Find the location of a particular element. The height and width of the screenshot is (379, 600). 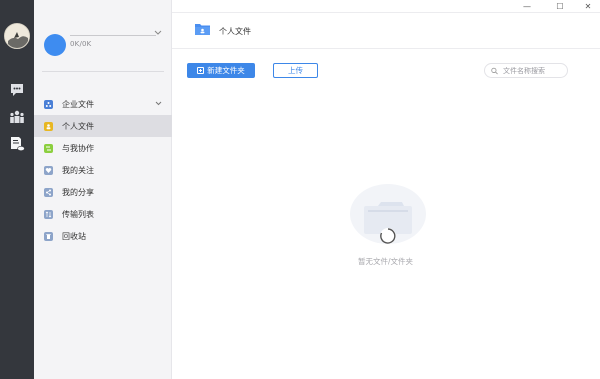

sidebar-item-recycle-bin: 回收站 is located at coordinates (103, 236).